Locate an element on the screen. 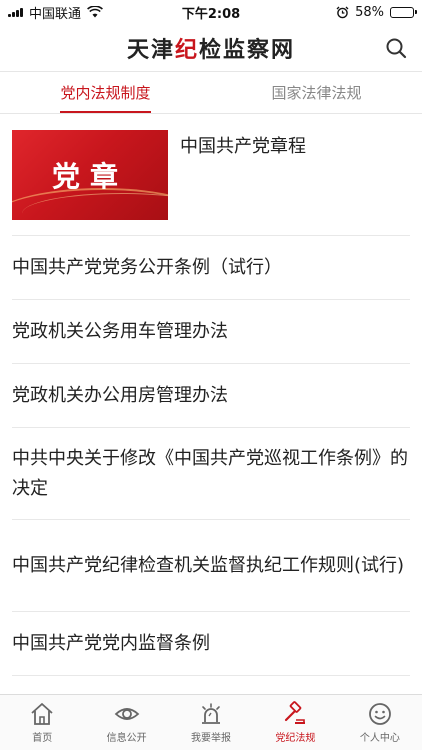 The height and width of the screenshot is (750, 422). eye-icon is located at coordinates (126, 714).